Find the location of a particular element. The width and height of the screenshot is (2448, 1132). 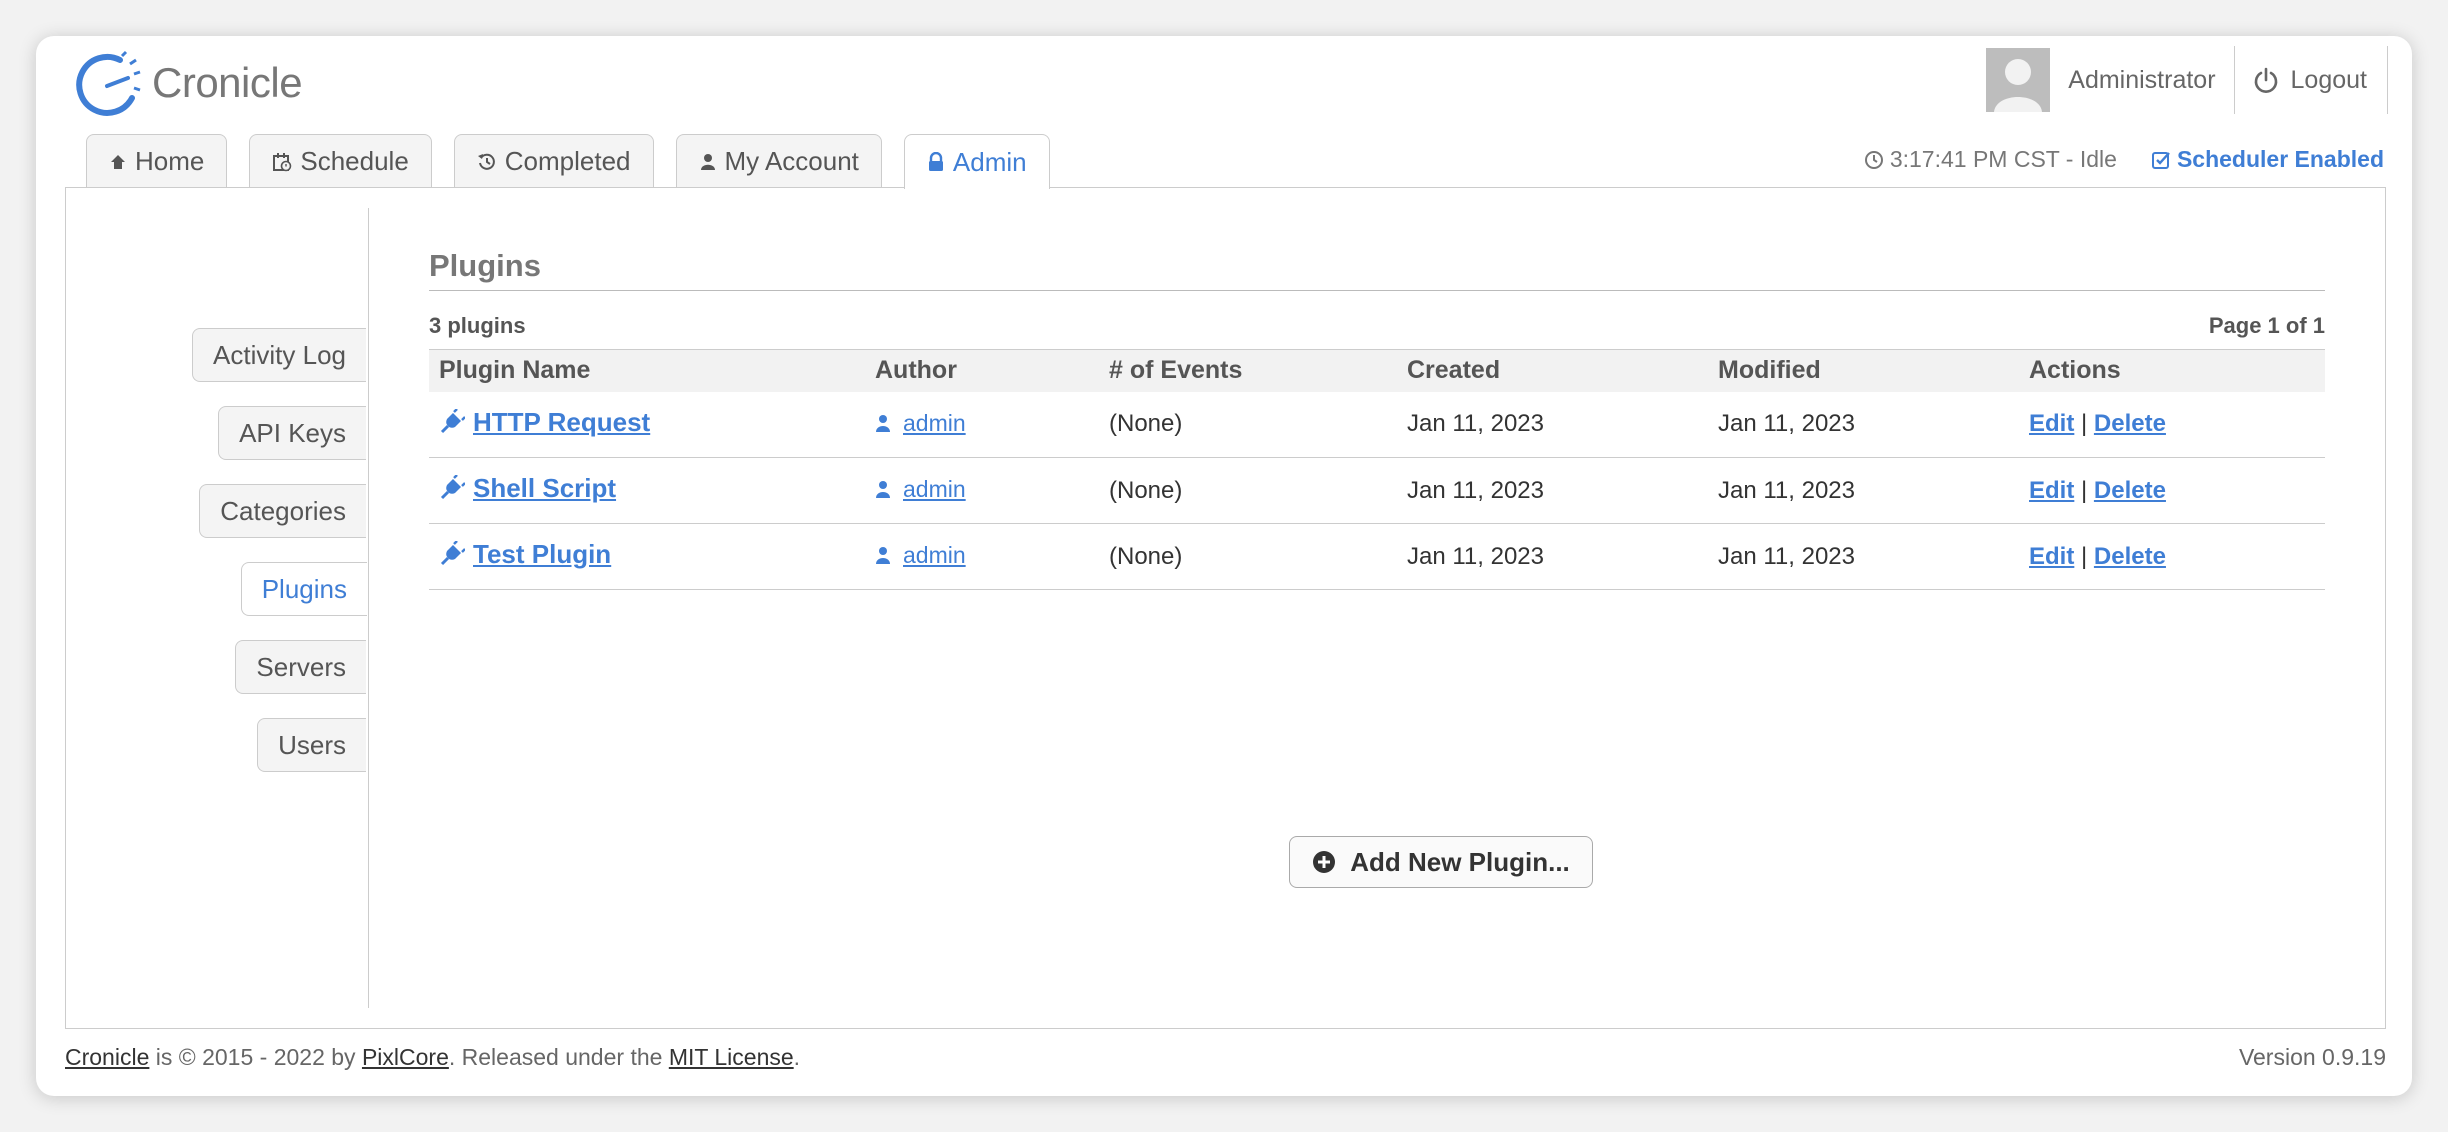

sidebar-item-plugins: Plugins is located at coordinates (303, 589).